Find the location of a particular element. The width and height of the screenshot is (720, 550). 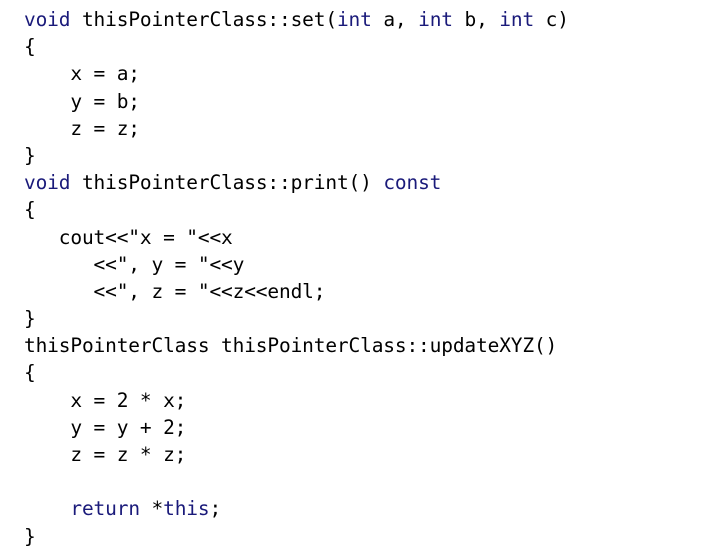

code-text: y = y + 2; is located at coordinates (105, 427).